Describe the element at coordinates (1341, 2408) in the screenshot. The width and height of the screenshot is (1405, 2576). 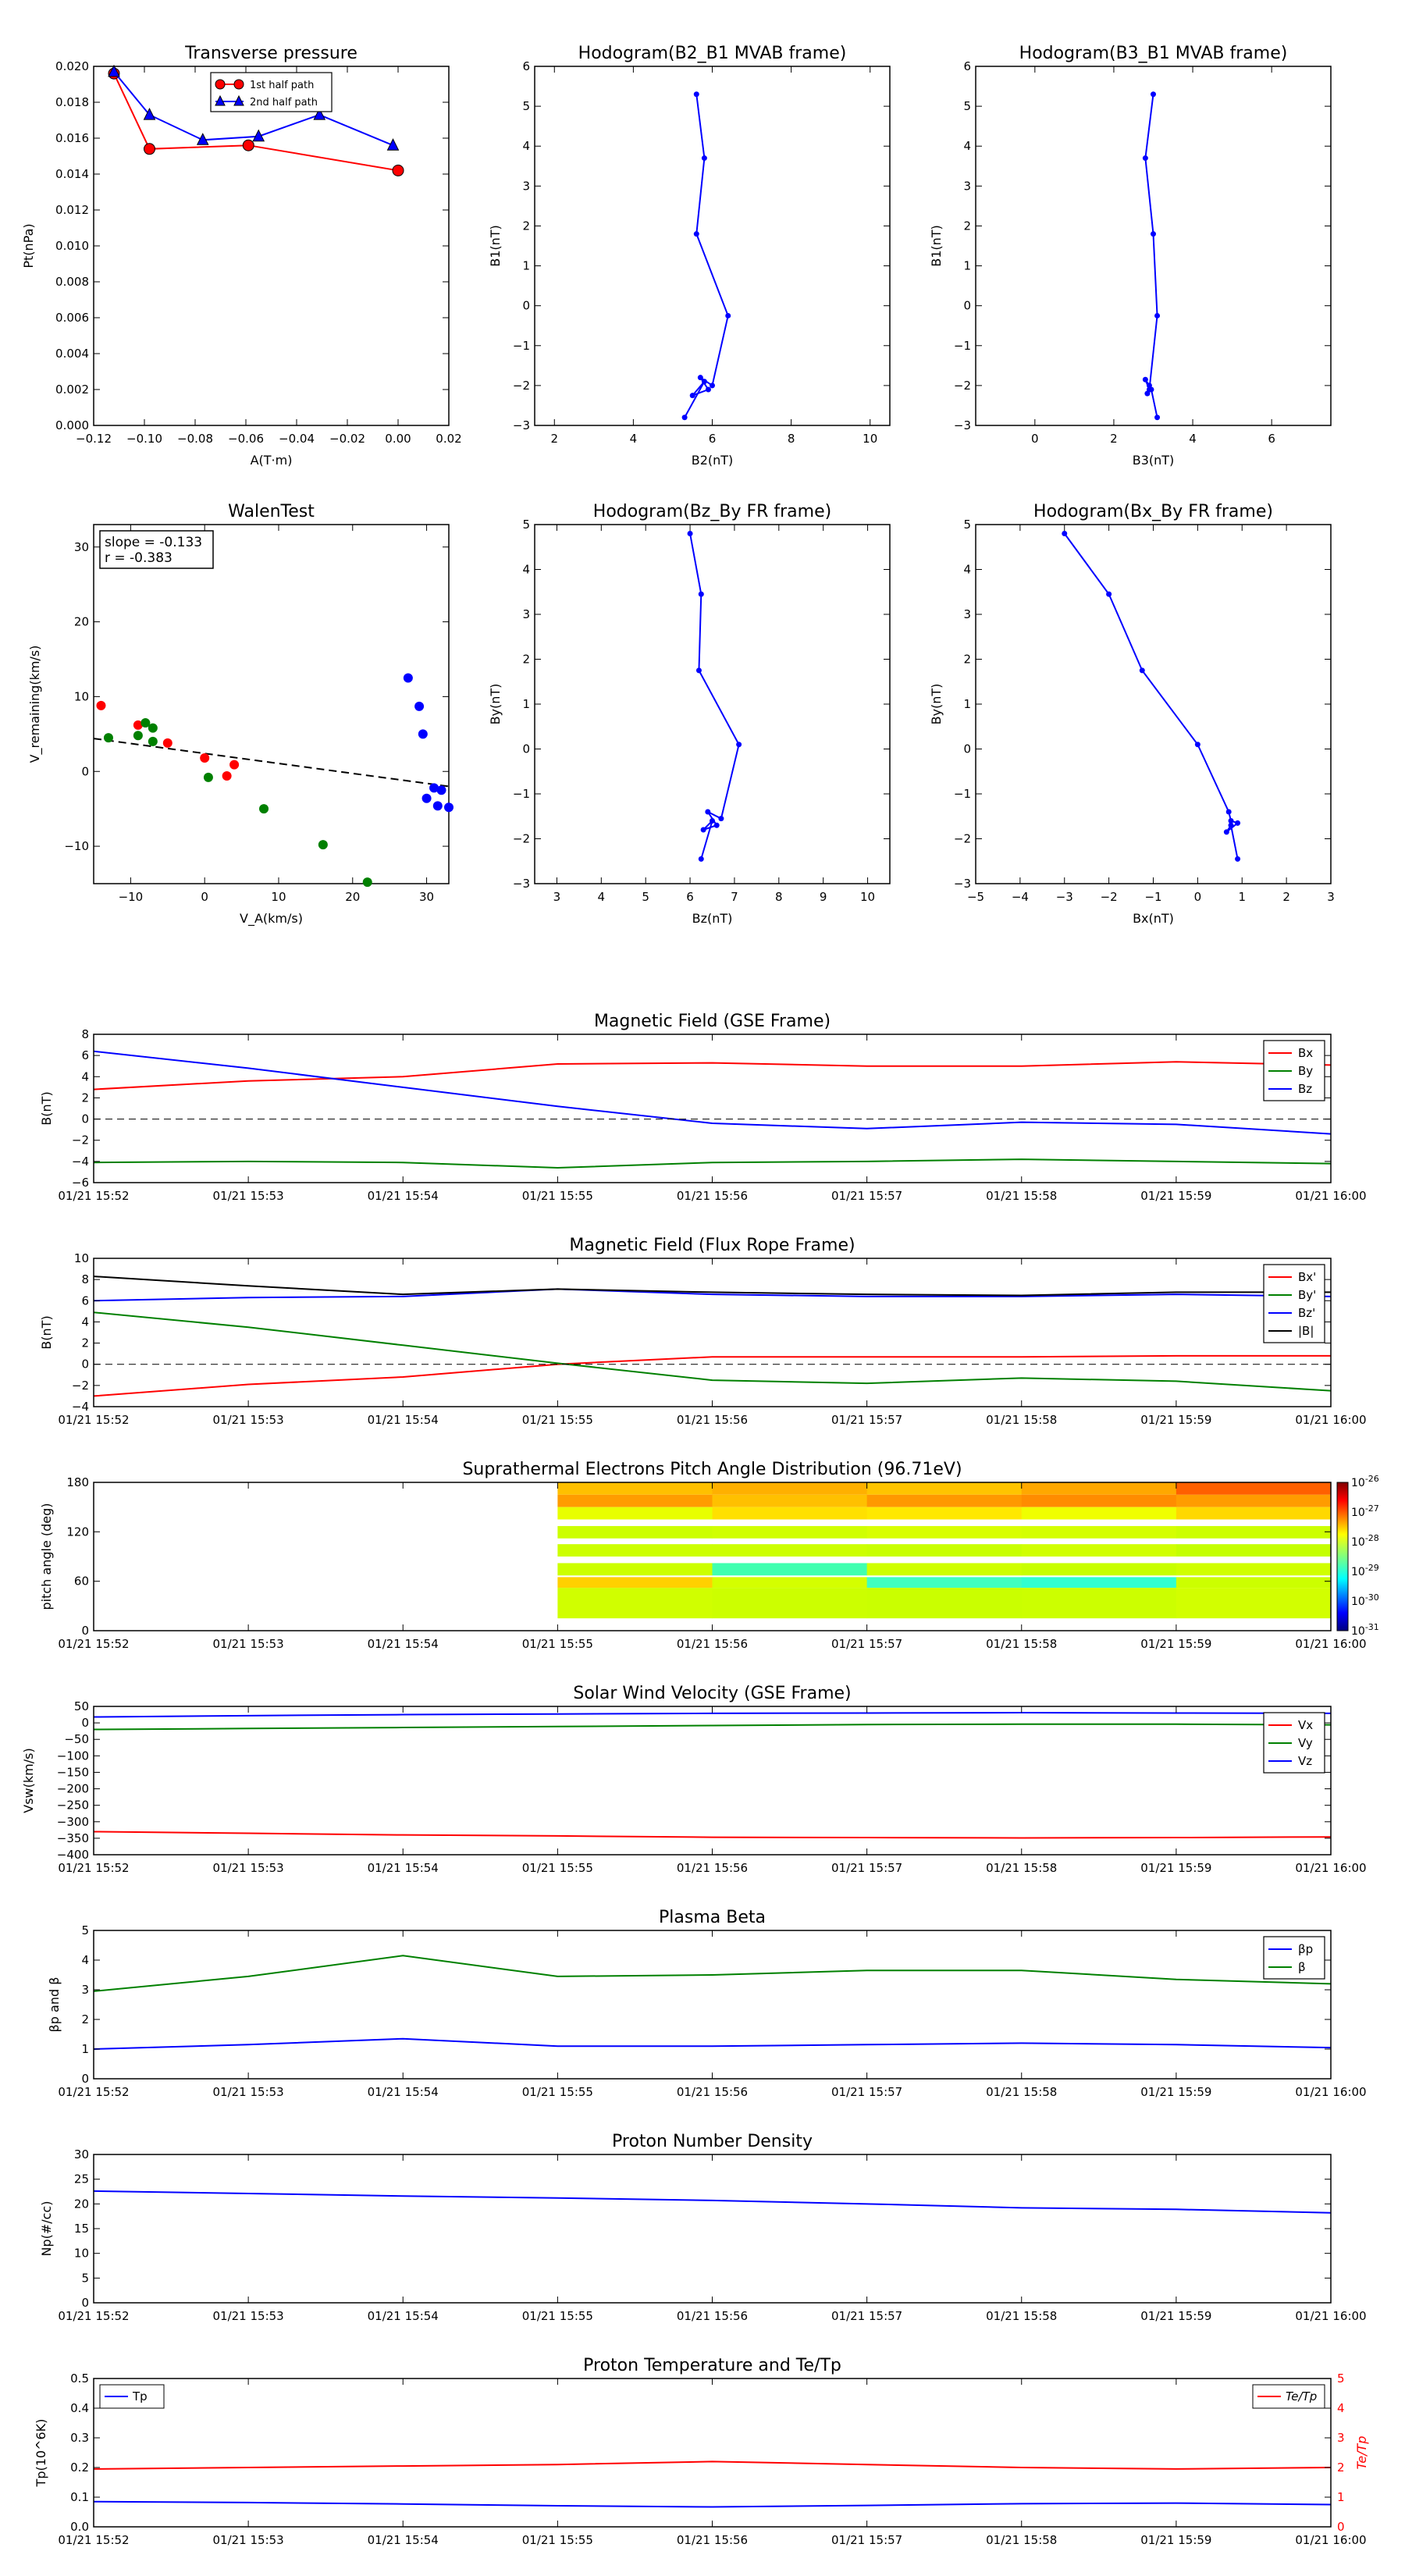
I see `y-right-tick-label: 4` at that location.